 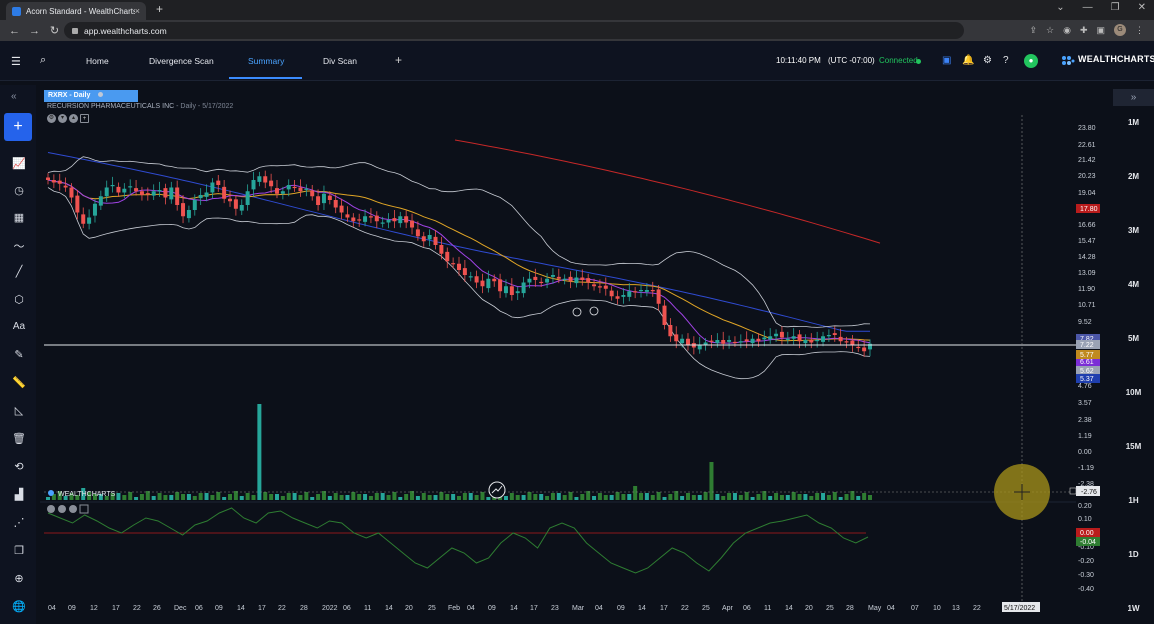 What do you see at coordinates (84, 509) in the screenshot?
I see `osc-add-icon` at bounding box center [84, 509].